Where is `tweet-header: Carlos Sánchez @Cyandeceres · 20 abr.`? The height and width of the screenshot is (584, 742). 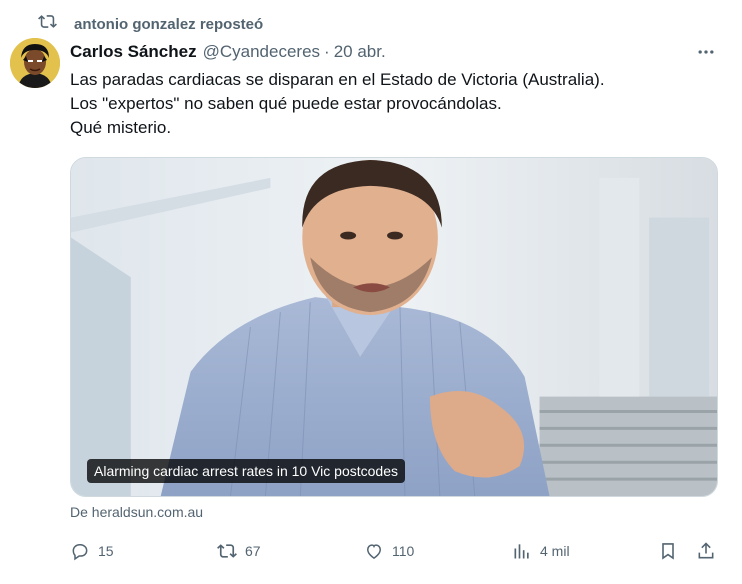
tweet-header: Carlos Sánchez @Cyandeceres · 20 abr. is located at coordinates (228, 52).